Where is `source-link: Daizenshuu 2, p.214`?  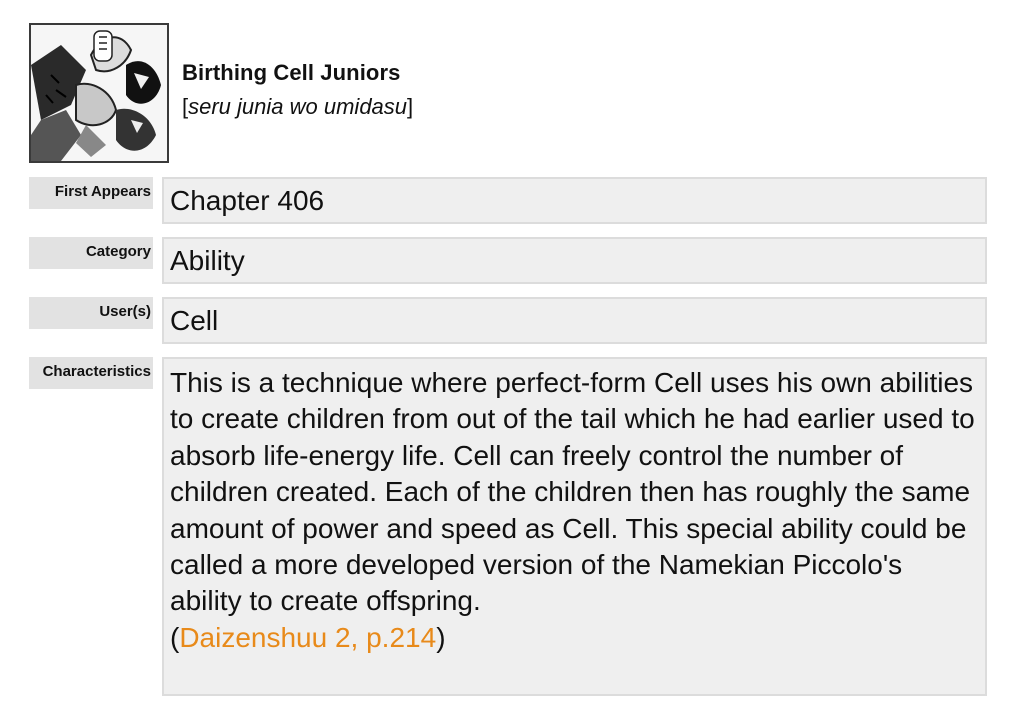
source-link: Daizenshuu 2, p.214 is located at coordinates (307, 637).